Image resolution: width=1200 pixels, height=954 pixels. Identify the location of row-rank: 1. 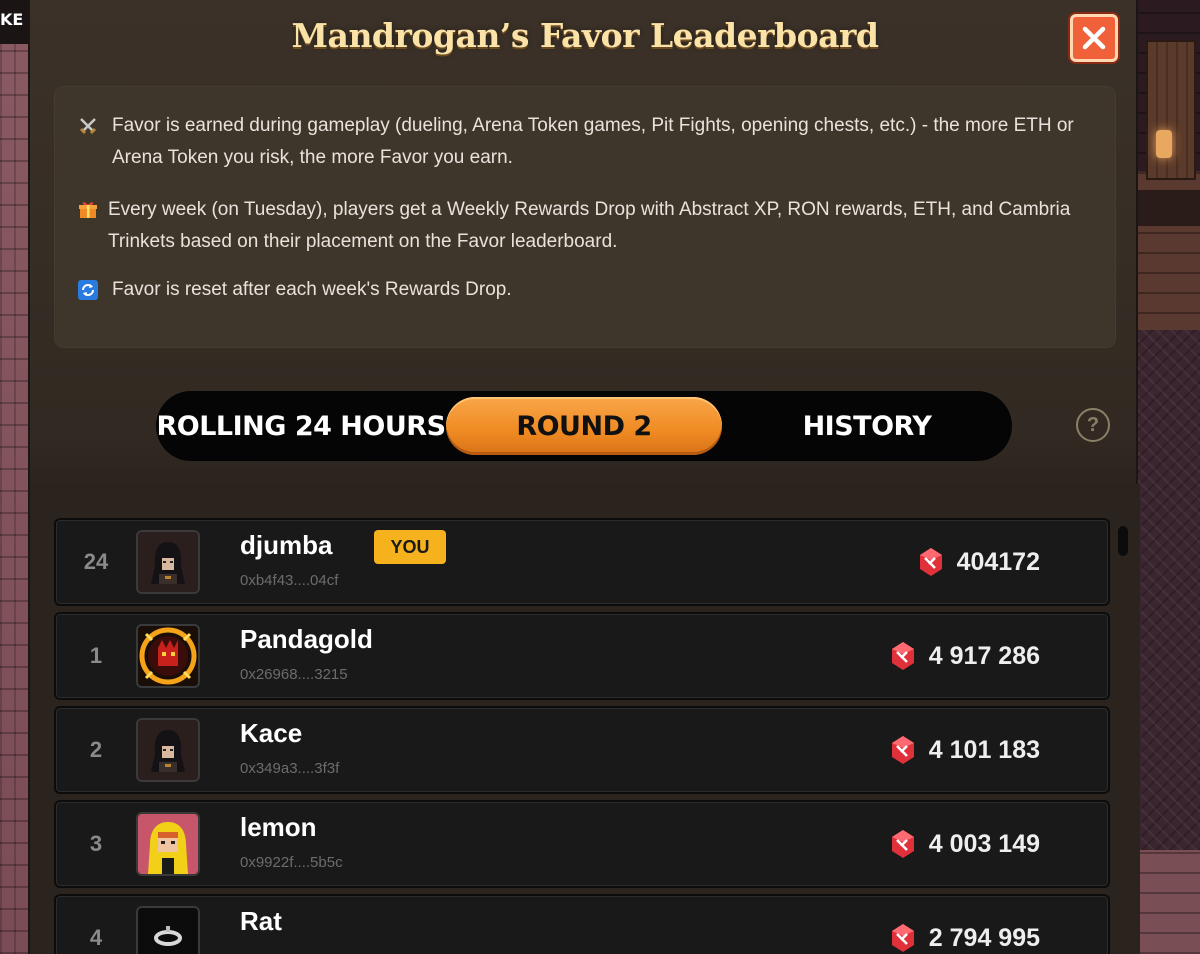
(96, 655).